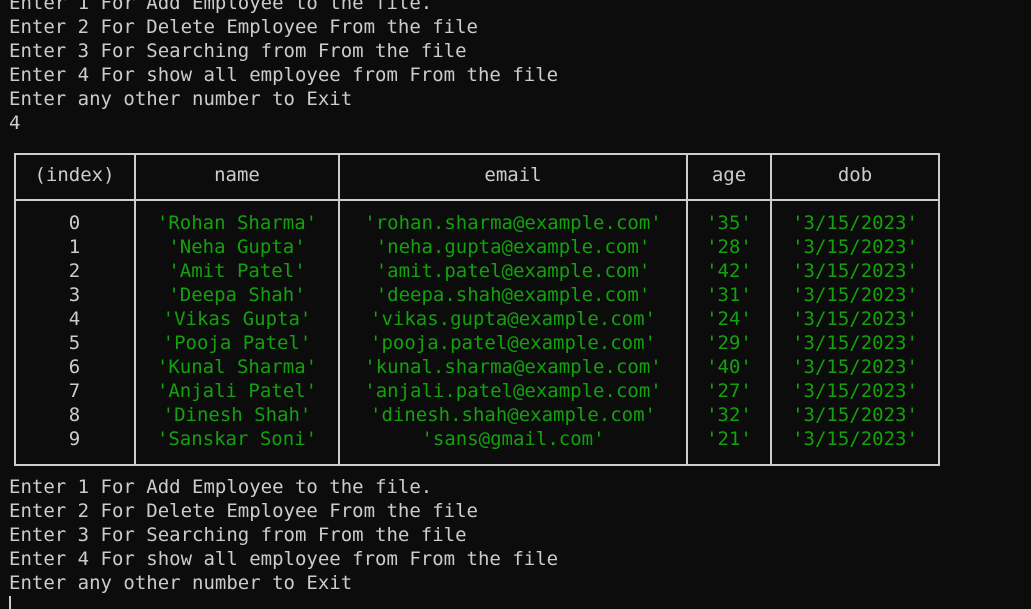  Describe the element at coordinates (729, 391) in the screenshot. I see `table-cell-age: '27'` at that location.